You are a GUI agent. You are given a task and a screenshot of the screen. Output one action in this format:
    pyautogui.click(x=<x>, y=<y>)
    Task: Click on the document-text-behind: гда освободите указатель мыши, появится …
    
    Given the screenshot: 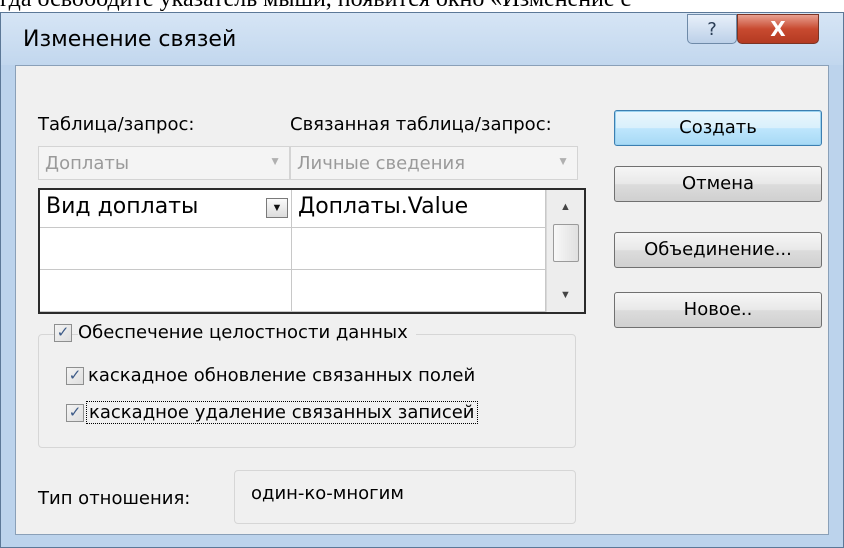 What is the action you would take?
    pyautogui.click(x=422, y=6)
    